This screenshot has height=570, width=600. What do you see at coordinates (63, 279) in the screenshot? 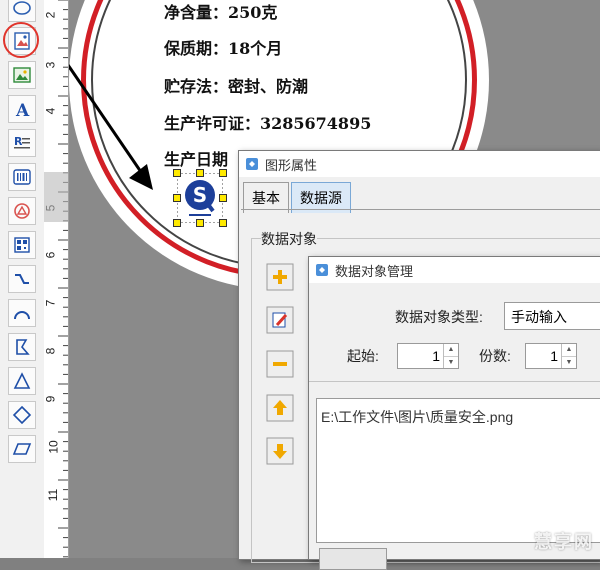
I see `ruler-ticks` at bounding box center [63, 279].